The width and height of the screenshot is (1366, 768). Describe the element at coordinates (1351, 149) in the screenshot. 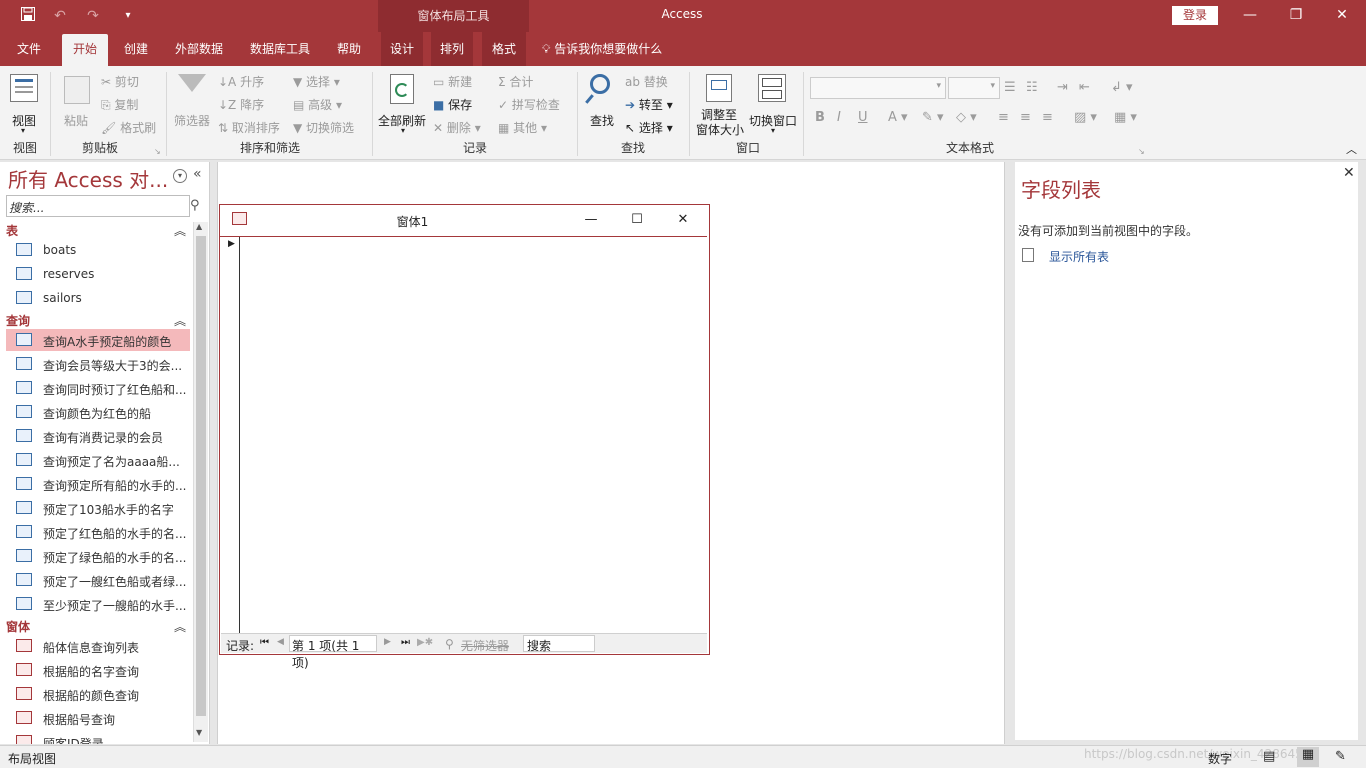

I see `collapse-ribbon-icon: ︿` at that location.